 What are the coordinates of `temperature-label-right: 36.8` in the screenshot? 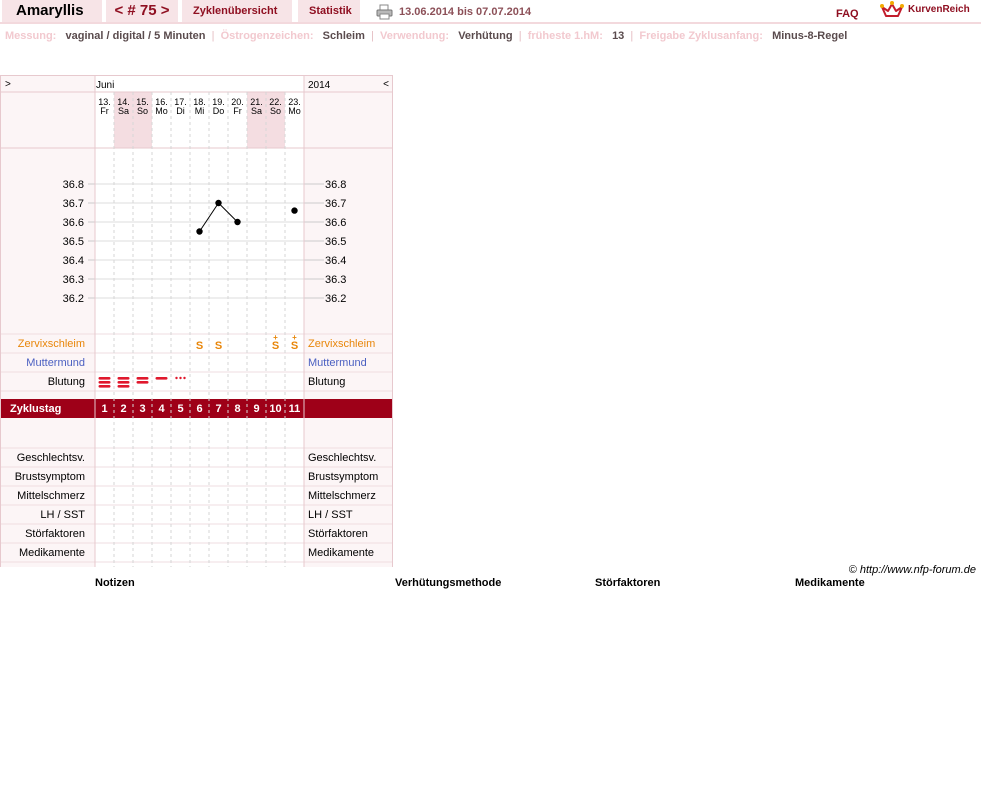 It's located at (335, 185).